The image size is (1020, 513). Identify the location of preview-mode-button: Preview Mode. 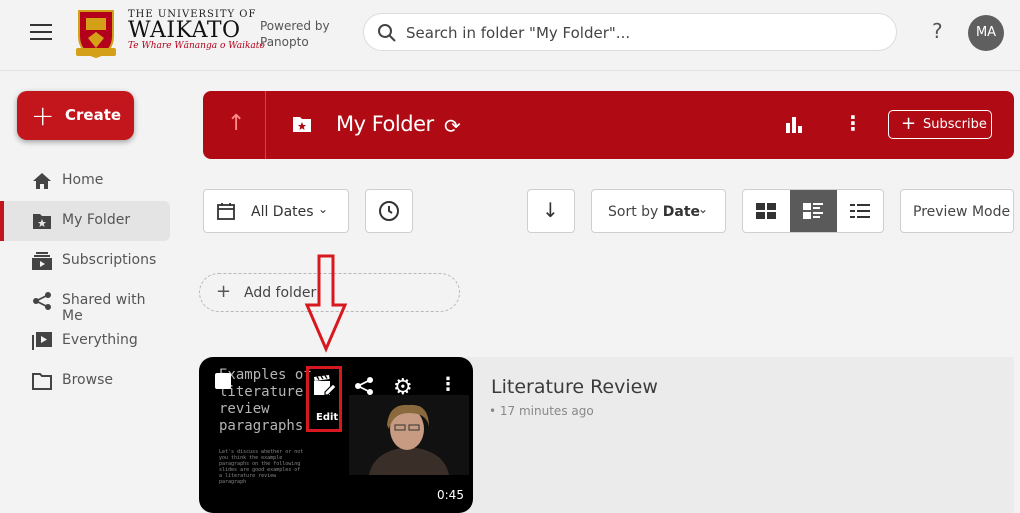
(957, 211).